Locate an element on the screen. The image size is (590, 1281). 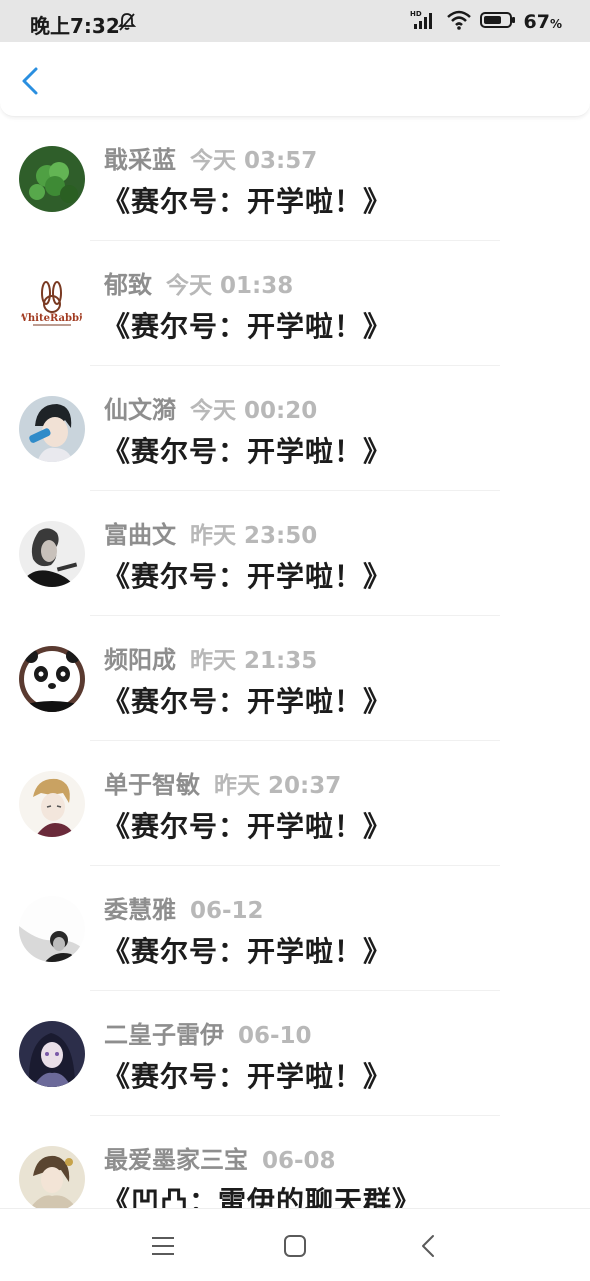
sender-name: 富曲文 is located at coordinates (140, 535).